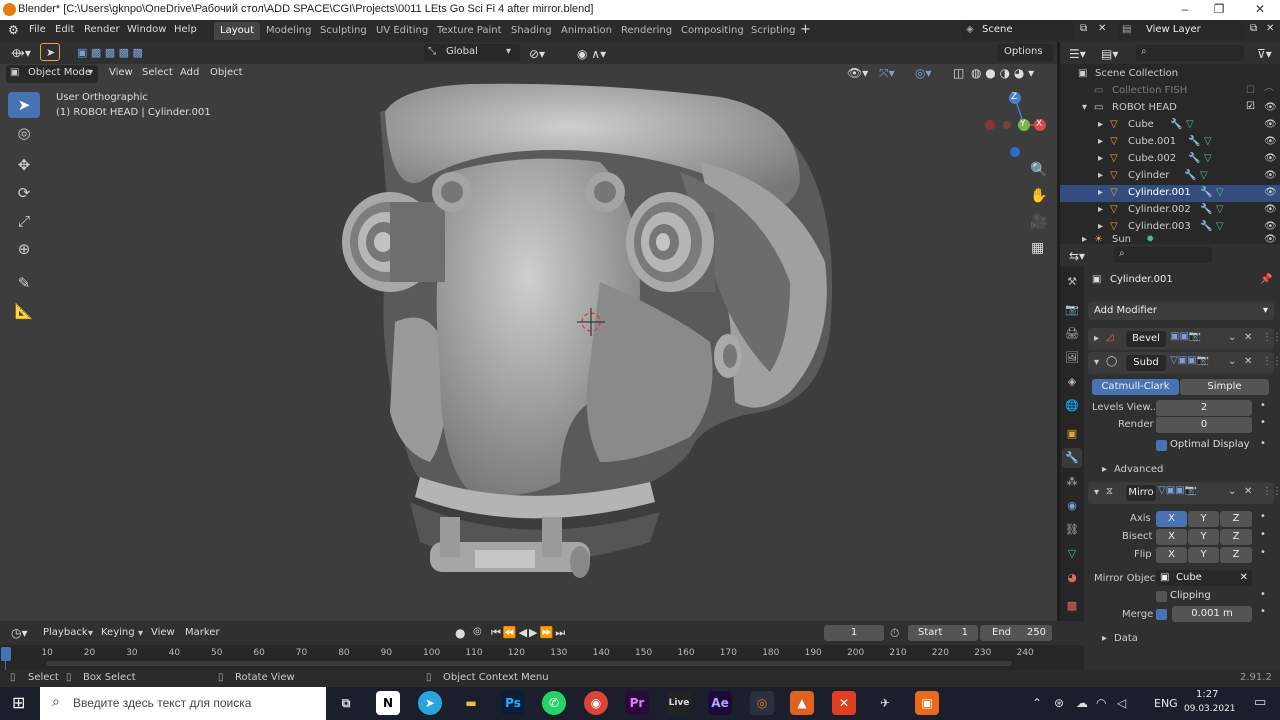 The width and height of the screenshot is (1280, 720). I want to click on modifier-tab-icon: 🔧, so click(1072, 458).